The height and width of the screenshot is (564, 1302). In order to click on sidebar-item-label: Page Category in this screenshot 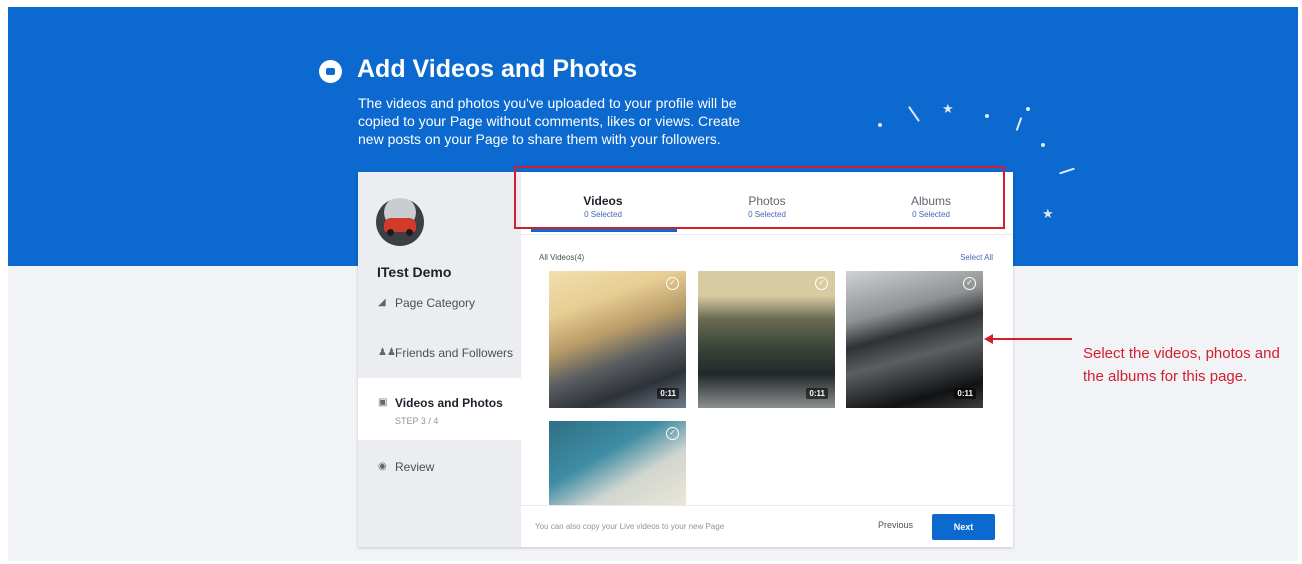, I will do `click(435, 303)`.